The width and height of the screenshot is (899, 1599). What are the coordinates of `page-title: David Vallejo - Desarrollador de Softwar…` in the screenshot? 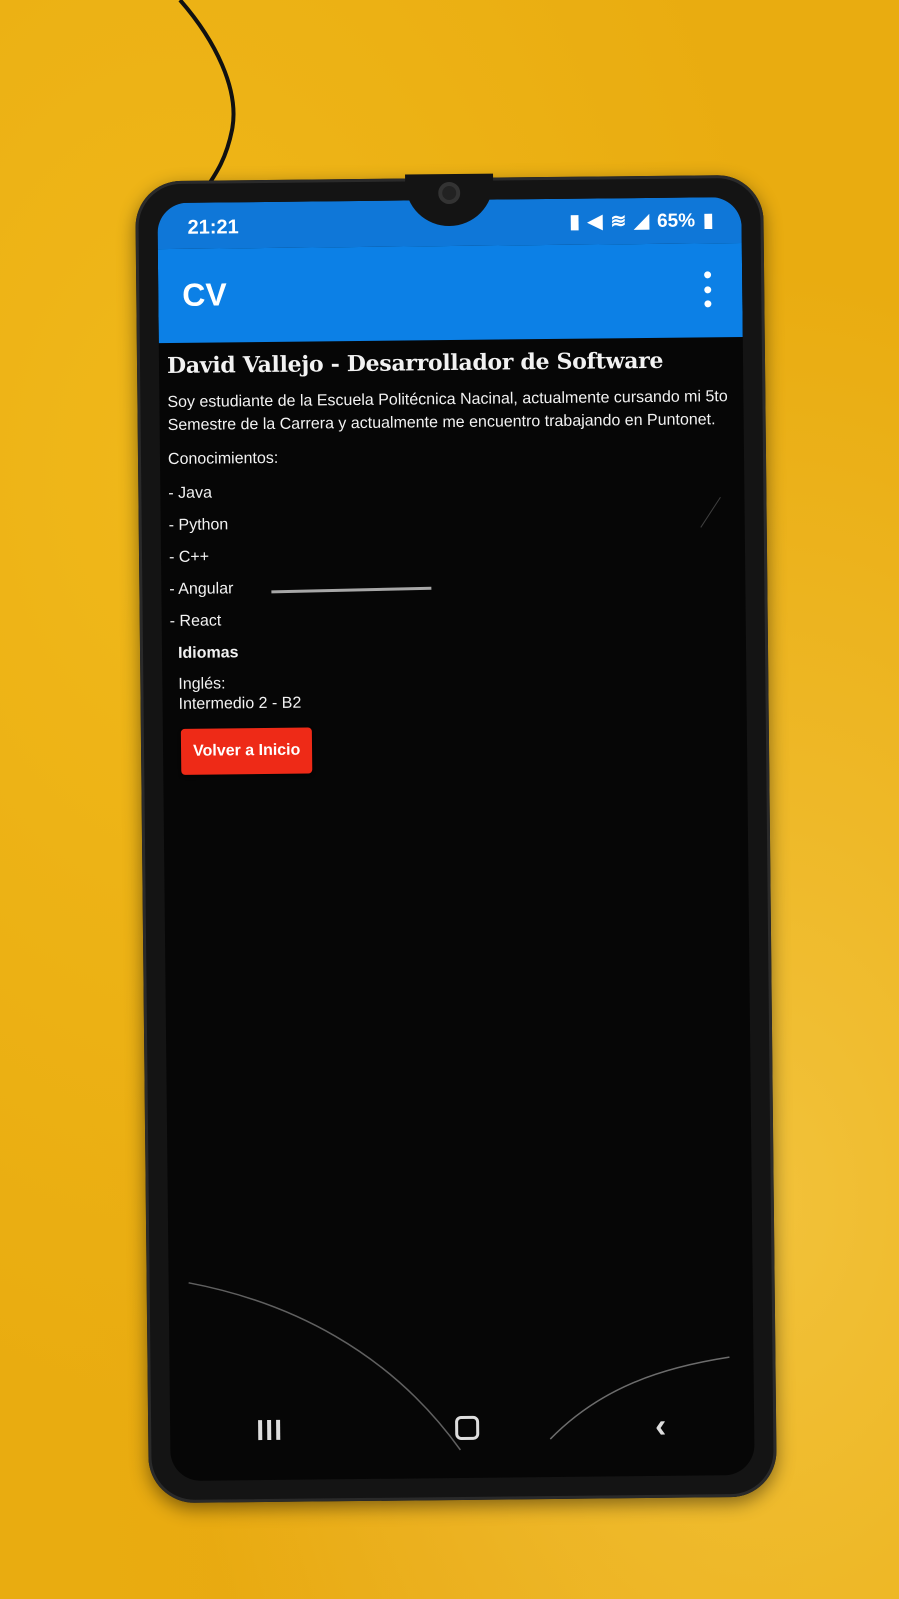 It's located at (415, 363).